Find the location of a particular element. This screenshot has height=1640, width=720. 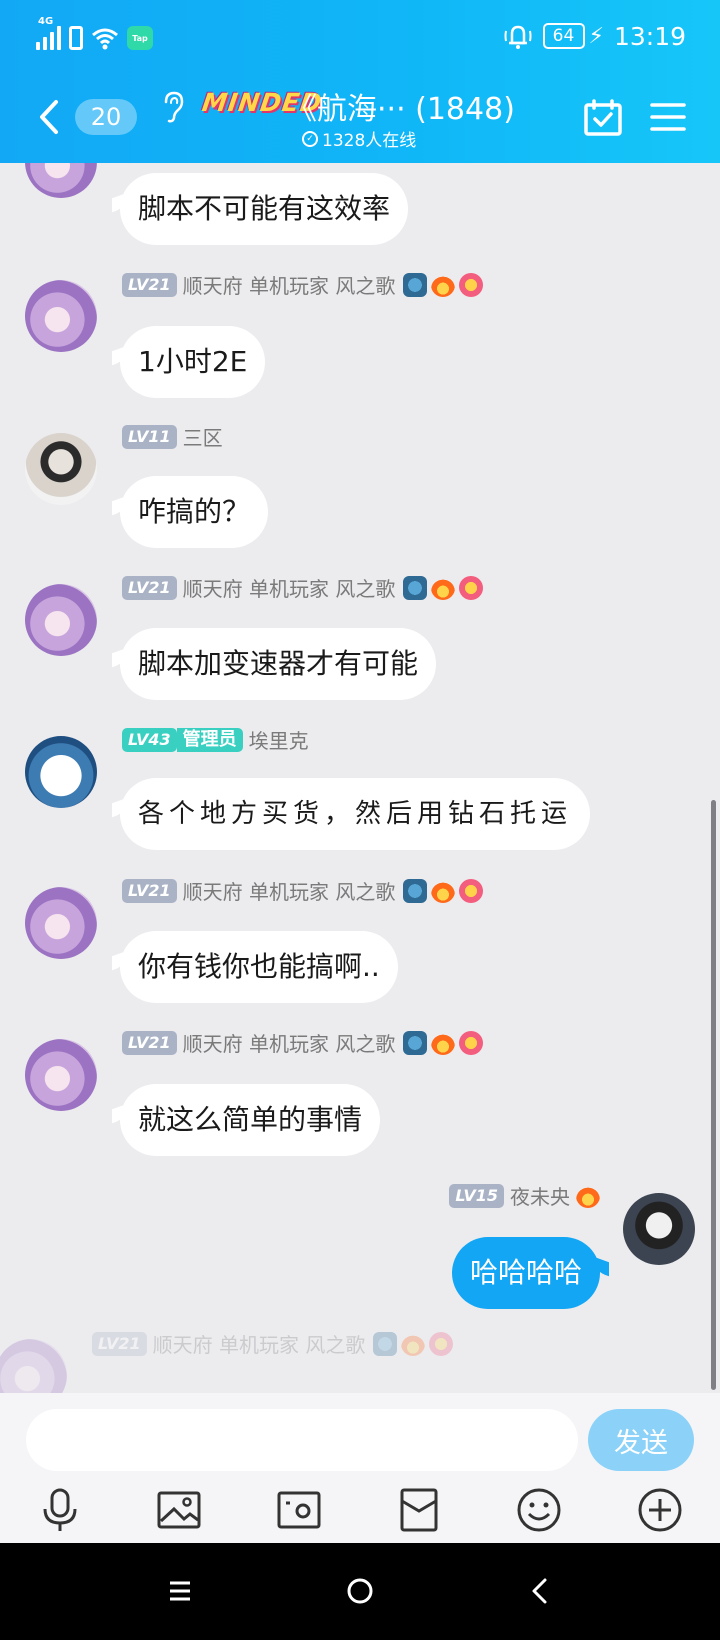

red-packet-icon is located at coordinates (419, 1510).